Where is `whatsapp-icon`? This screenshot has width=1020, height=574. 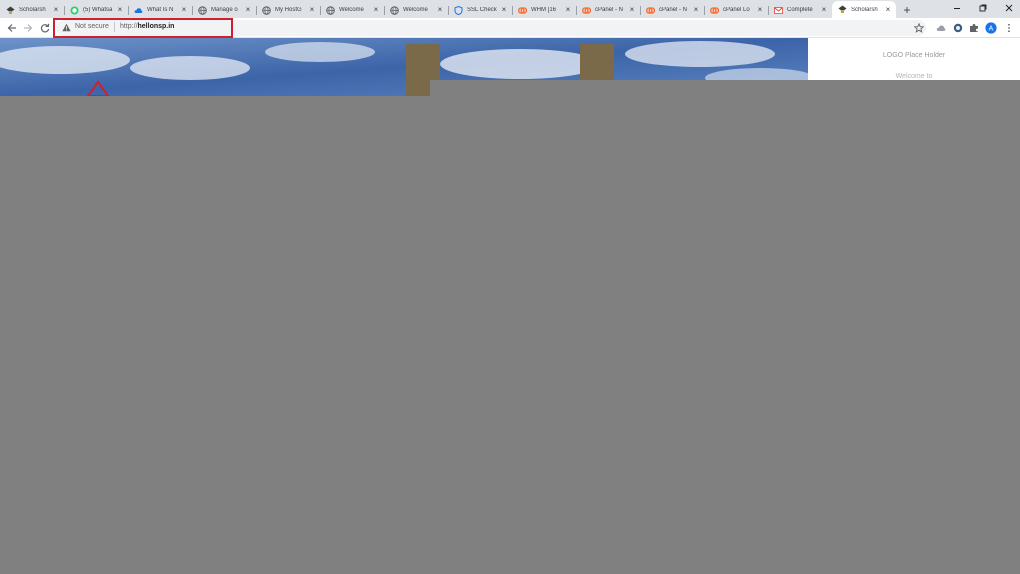 whatsapp-icon is located at coordinates (74, 10).